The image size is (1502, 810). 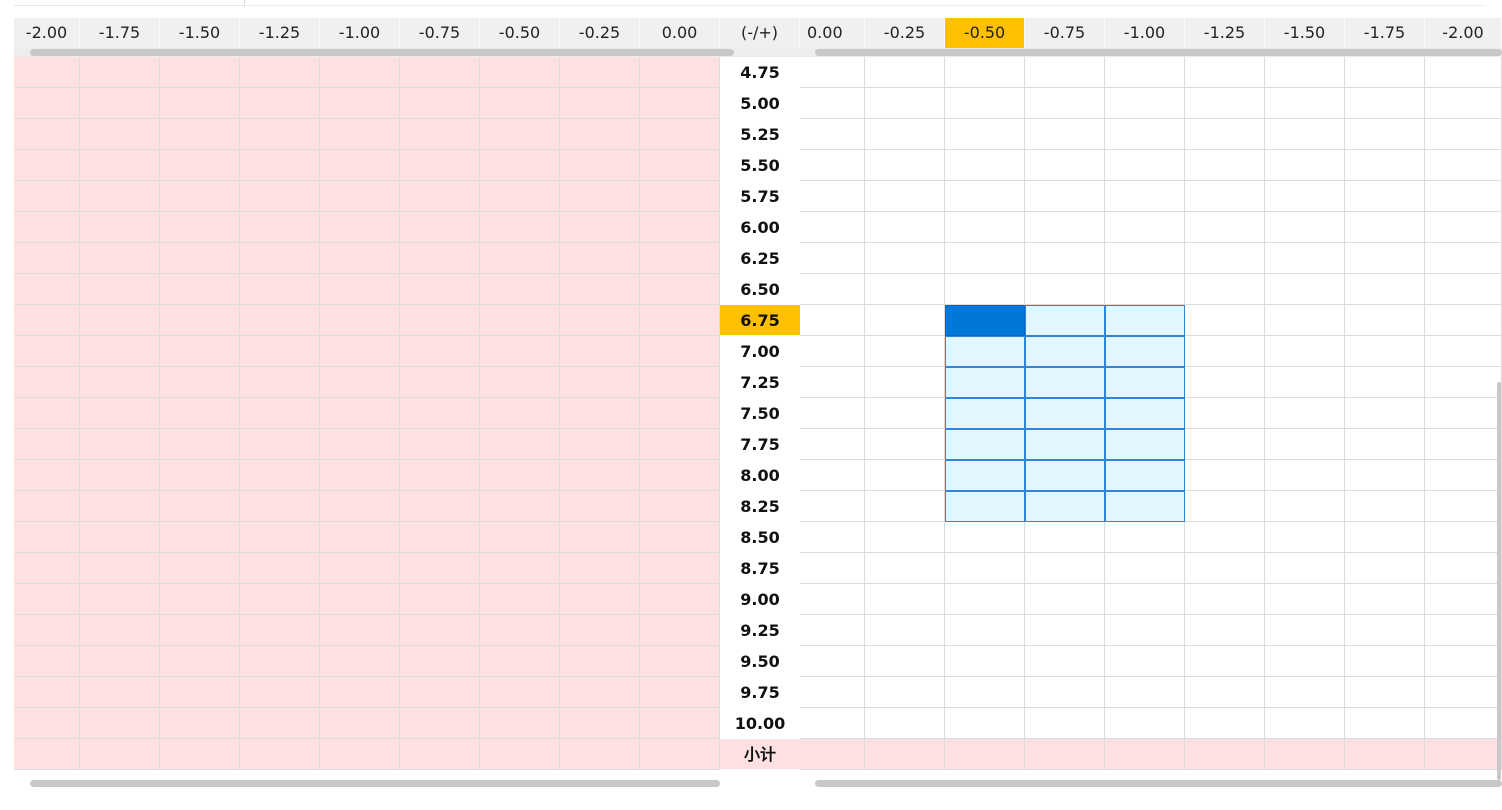 I want to click on row-header: 7.00, so click(x=760, y=351).